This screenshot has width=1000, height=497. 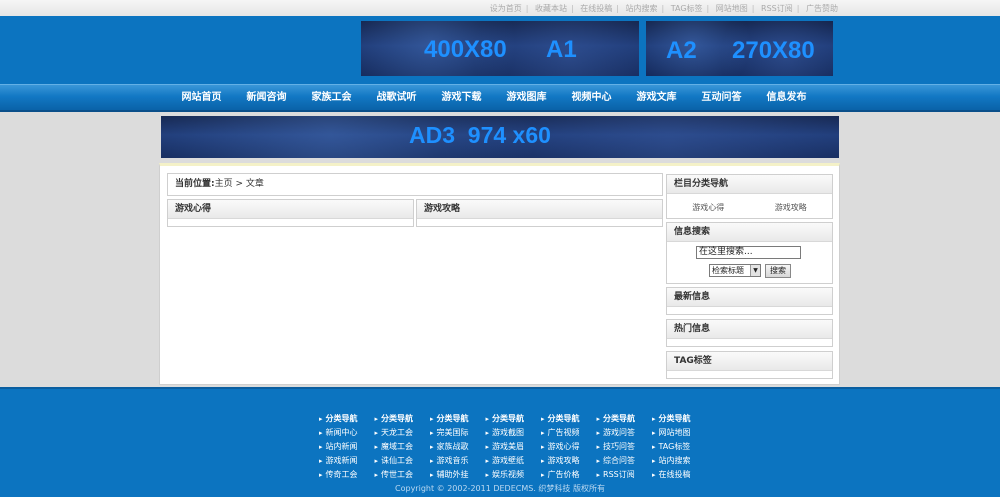 I want to click on footer-link: 站内新闻, so click(x=347, y=447).